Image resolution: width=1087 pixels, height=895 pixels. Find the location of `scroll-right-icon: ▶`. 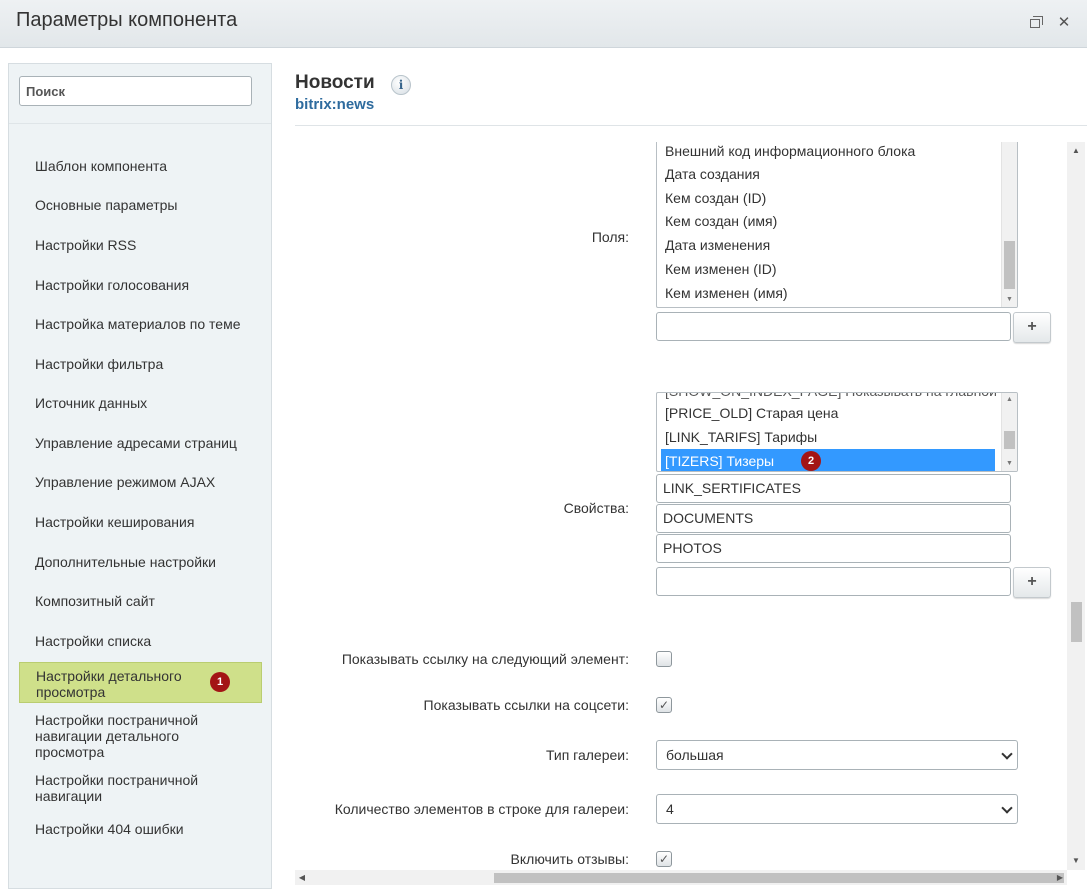

scroll-right-icon: ▶ is located at coordinates (1060, 877).